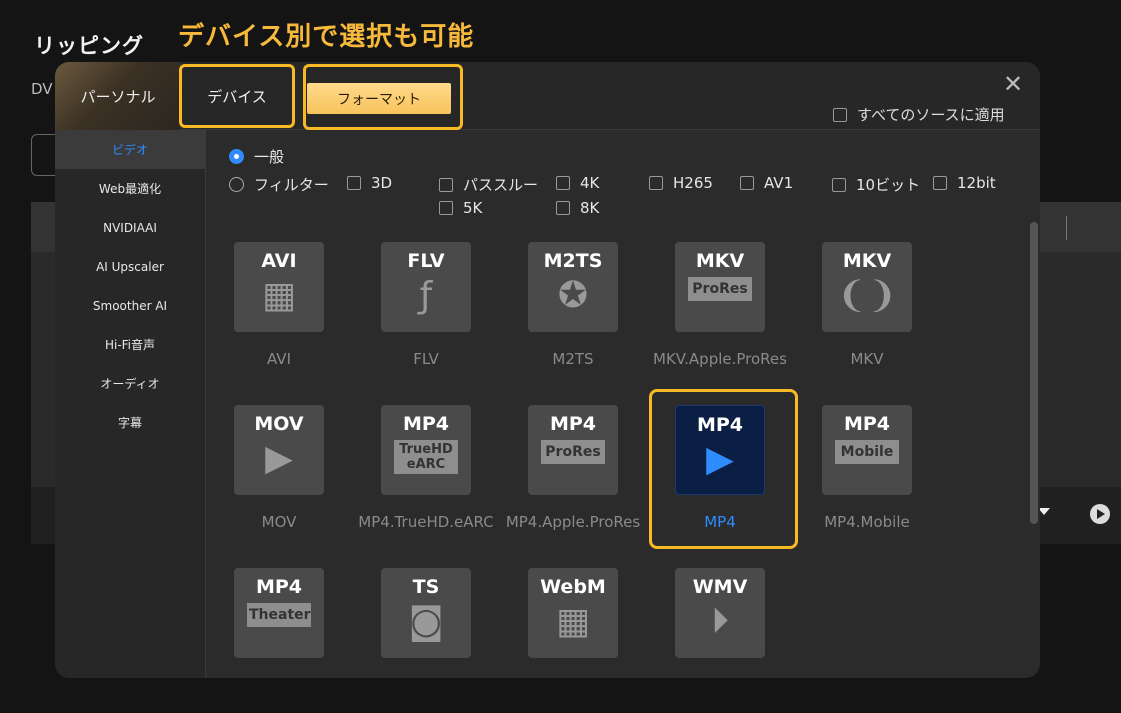  Describe the element at coordinates (720, 587) in the screenshot. I see `format-tile-name: WMV` at that location.